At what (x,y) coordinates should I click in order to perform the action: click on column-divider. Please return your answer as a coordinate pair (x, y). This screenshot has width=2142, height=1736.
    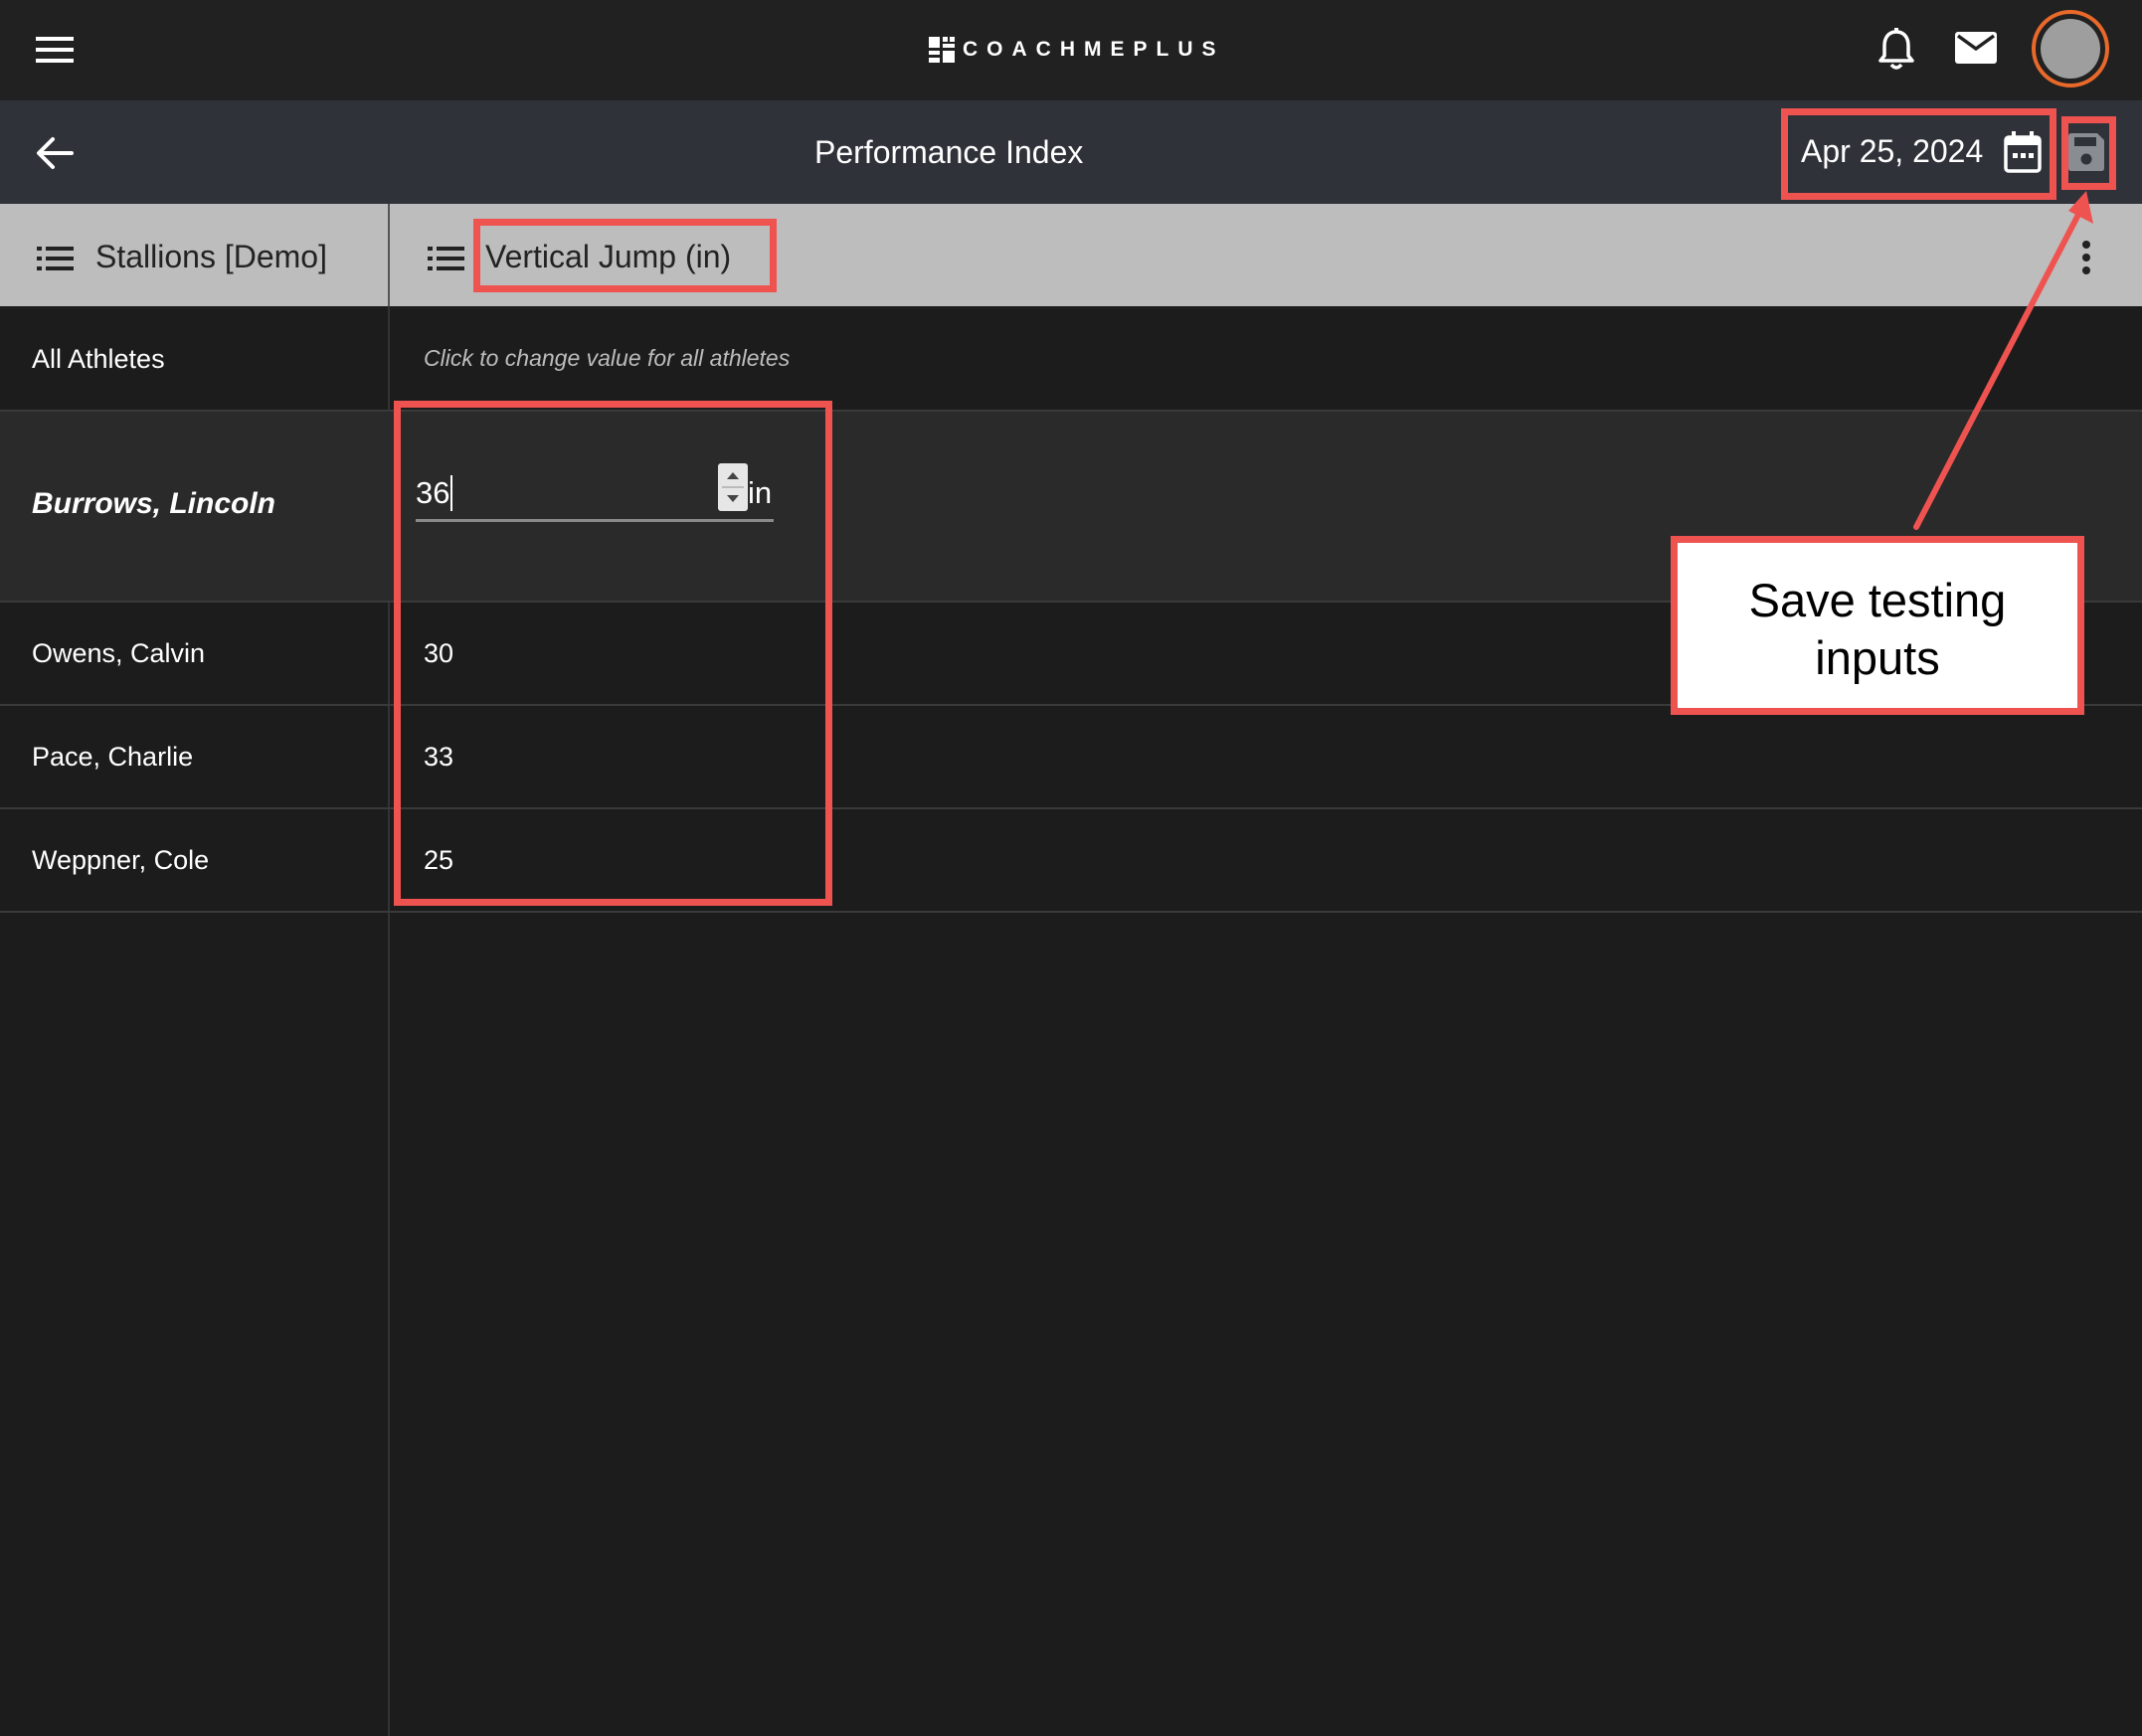
    Looking at the image, I should click on (389, 255).